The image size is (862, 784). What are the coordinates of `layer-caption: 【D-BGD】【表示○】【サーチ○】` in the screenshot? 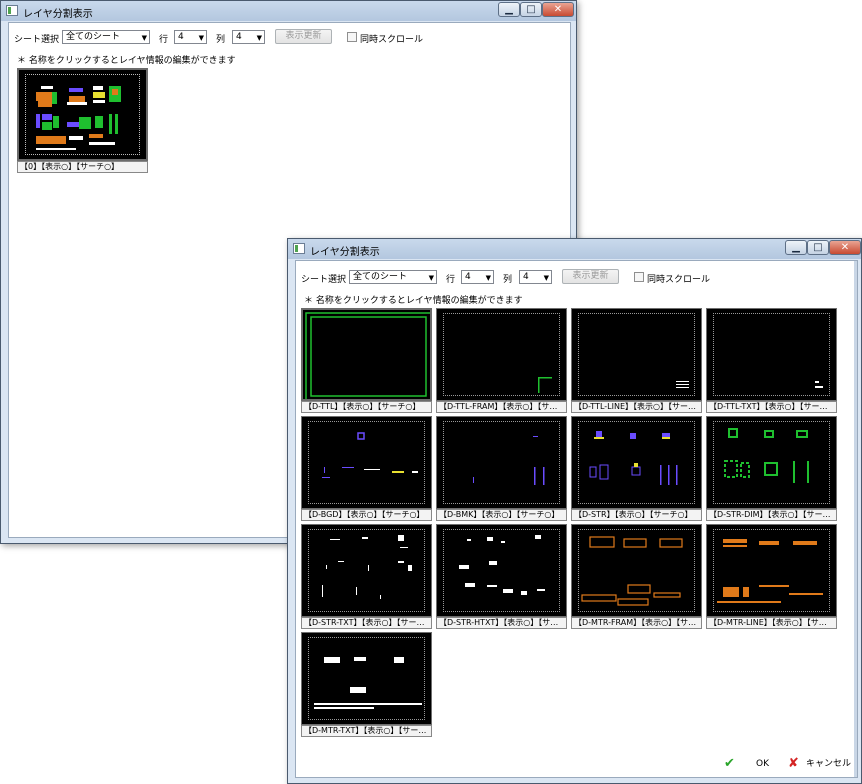 It's located at (366, 515).